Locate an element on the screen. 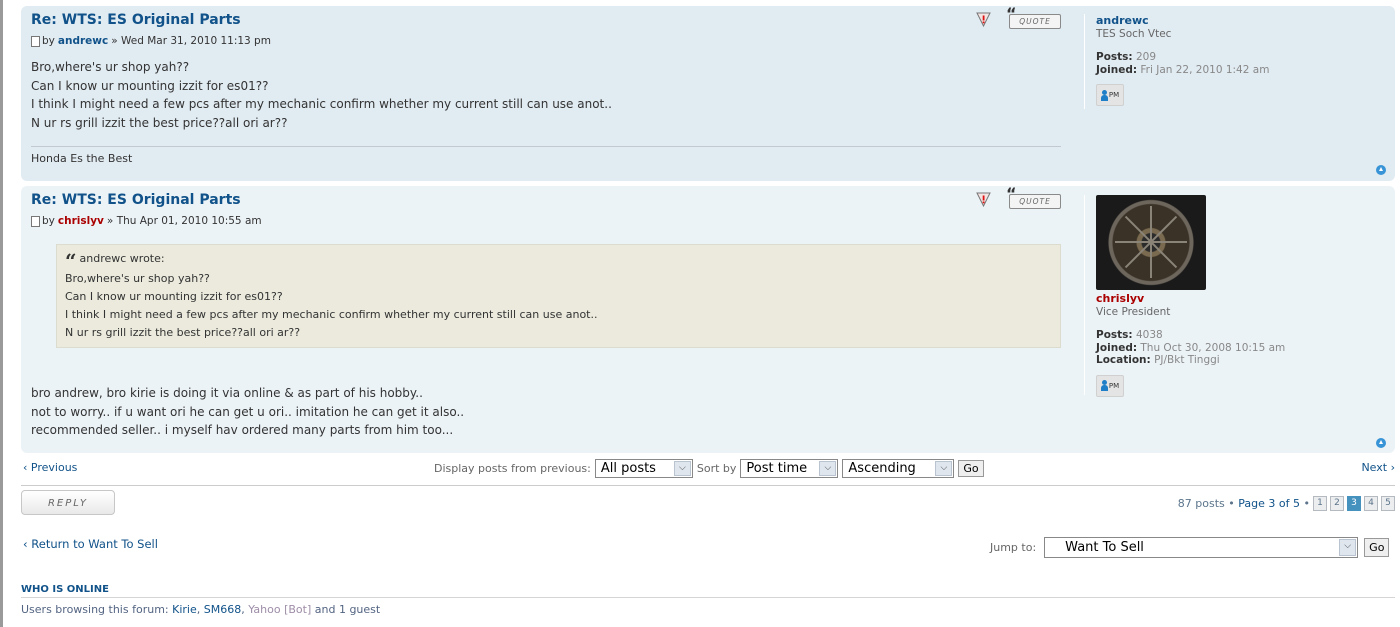 Image resolution: width=1400 pixels, height=627 pixels. previous-label: Previous is located at coordinates (54, 467).